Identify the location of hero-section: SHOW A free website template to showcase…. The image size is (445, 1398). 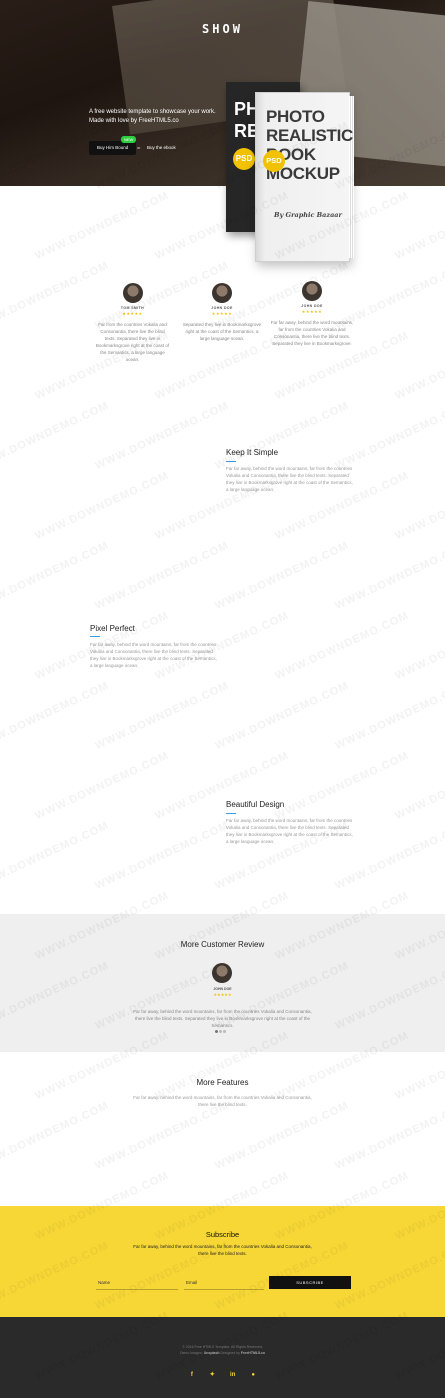
(222, 93).